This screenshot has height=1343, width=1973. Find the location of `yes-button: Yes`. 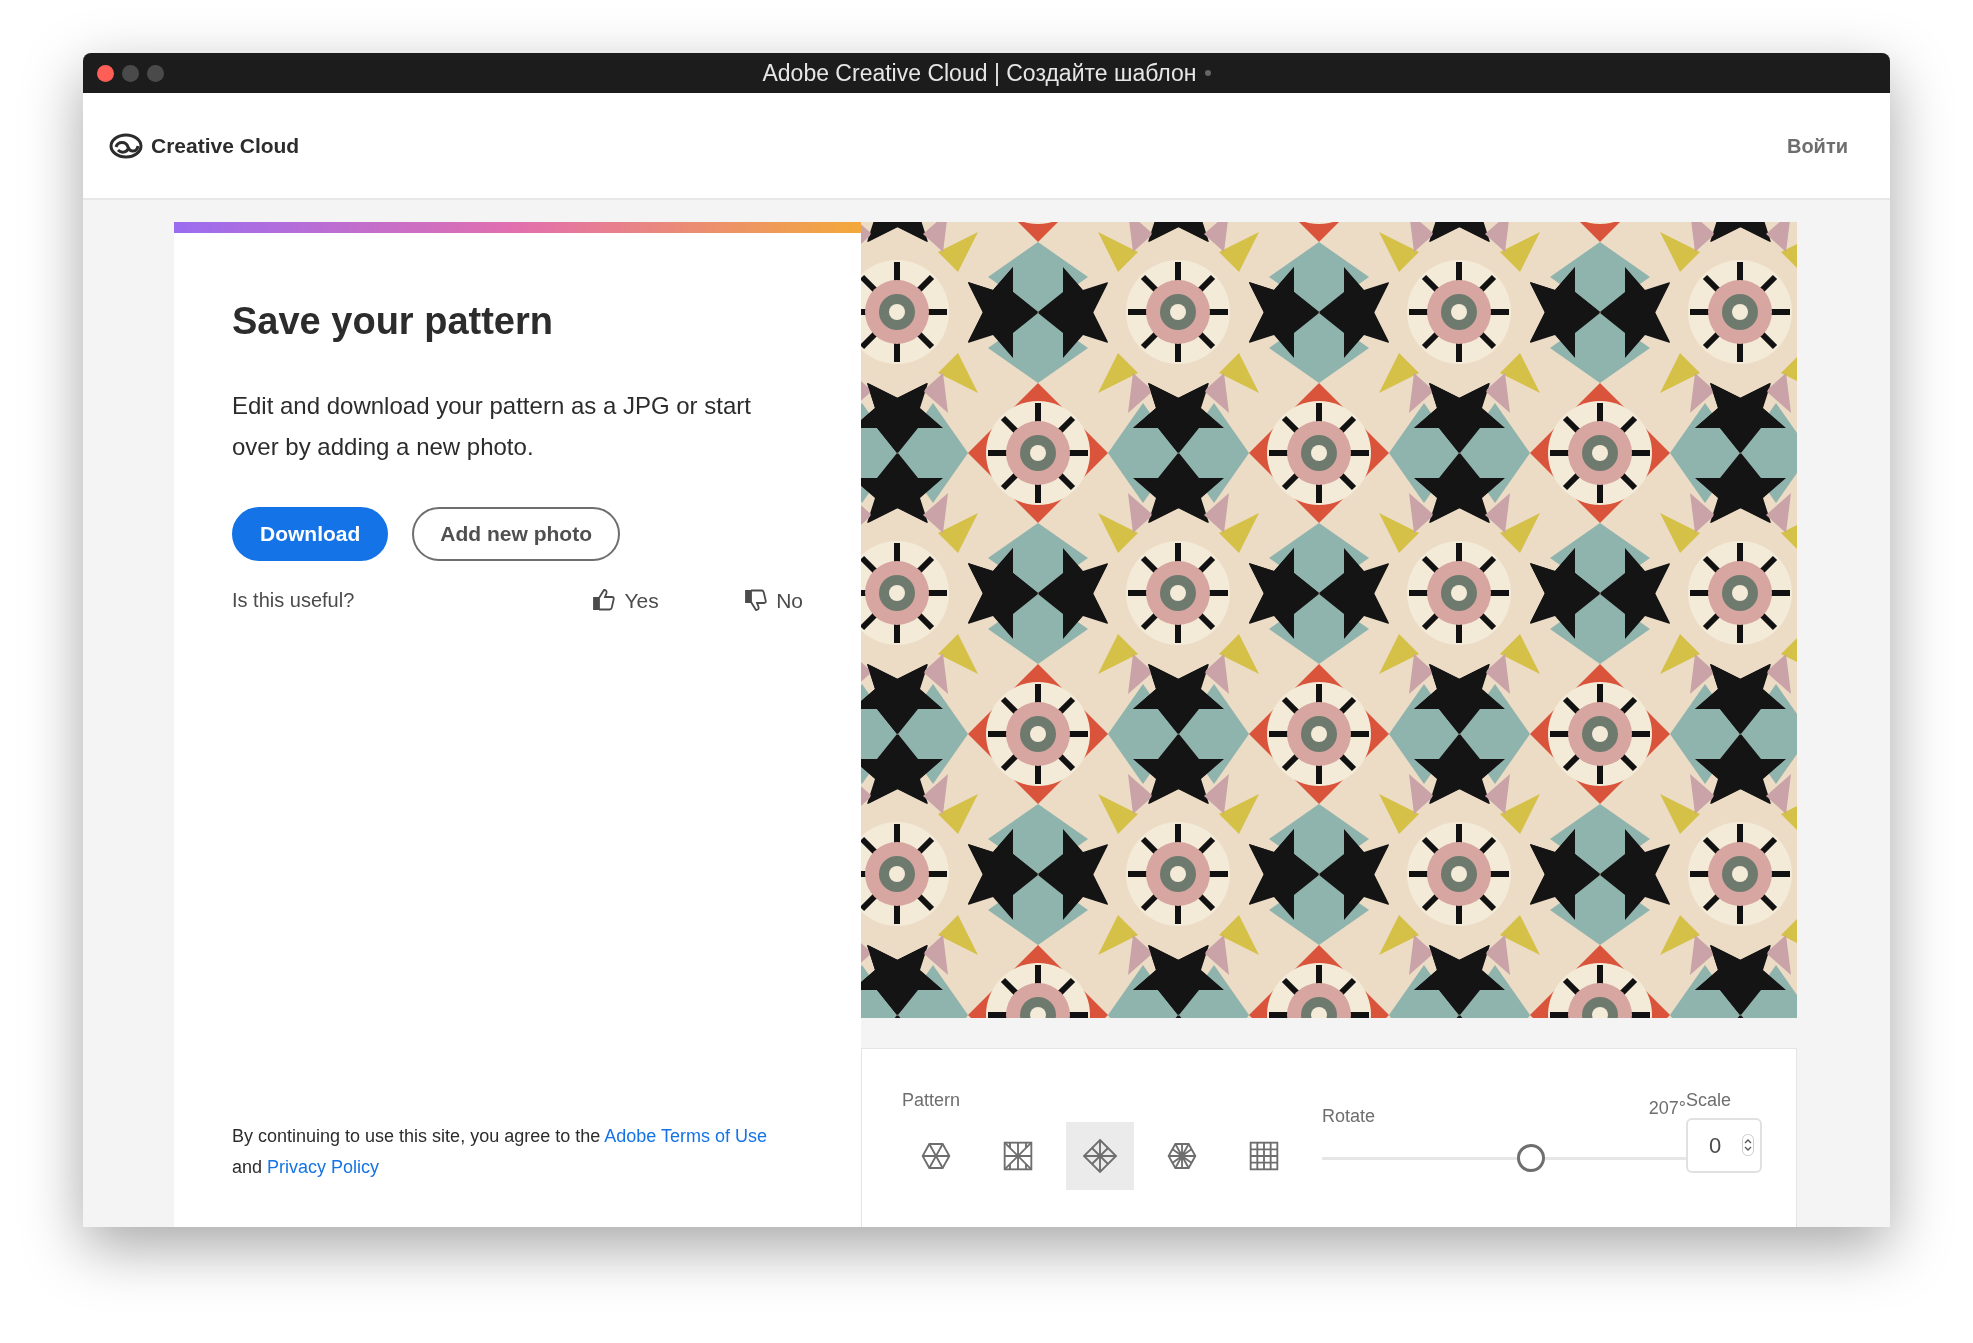

yes-button: Yes is located at coordinates (668, 600).